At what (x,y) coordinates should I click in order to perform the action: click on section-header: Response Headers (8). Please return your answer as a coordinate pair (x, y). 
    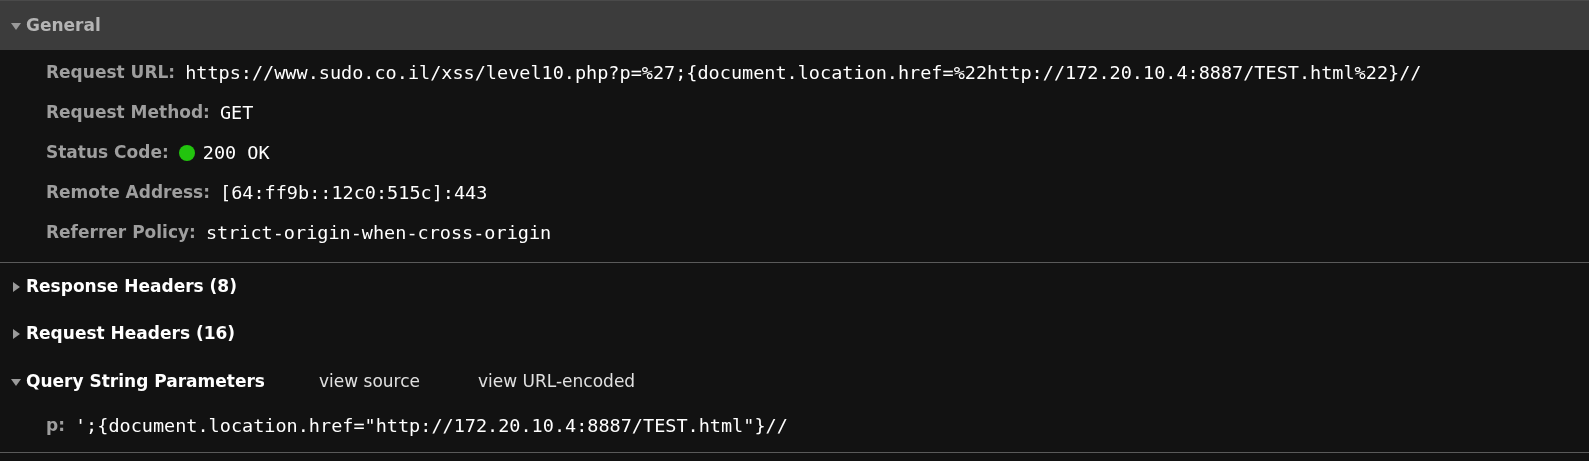
    Looking at the image, I should click on (794, 286).